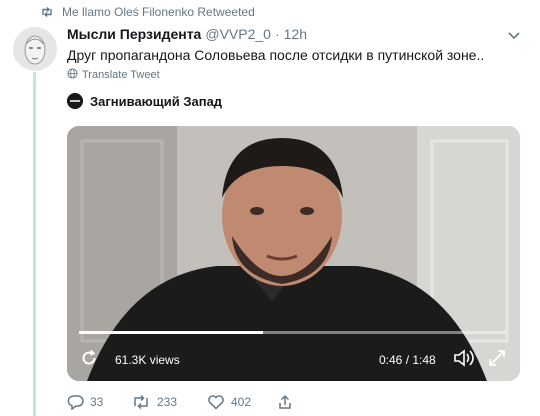 The image size is (540, 416). What do you see at coordinates (171, 332) in the screenshot?
I see `progress-fill` at bounding box center [171, 332].